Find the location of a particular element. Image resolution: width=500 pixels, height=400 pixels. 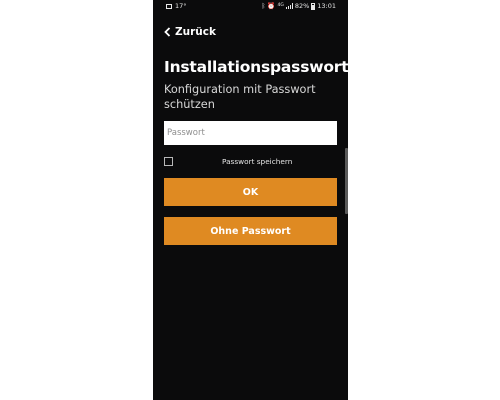

battery-icon is located at coordinates (313, 6).